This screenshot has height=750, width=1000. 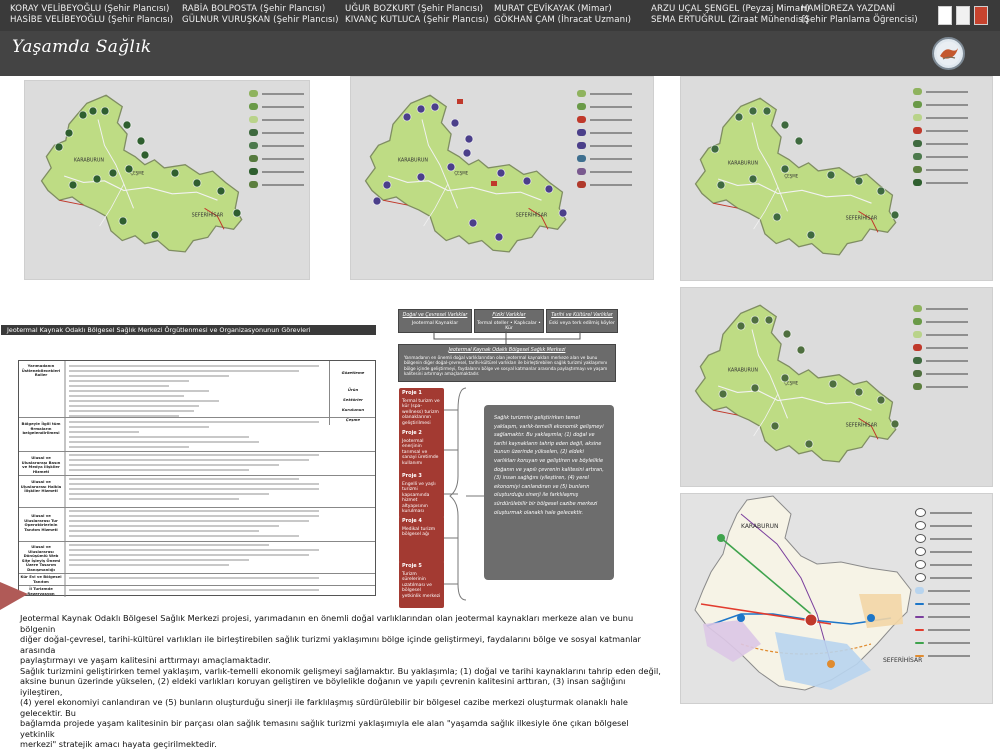 What do you see at coordinates (553, 9) in the screenshot?
I see `credit-7: MURAT ÇEVİKAYAK (Mimar)` at bounding box center [553, 9].